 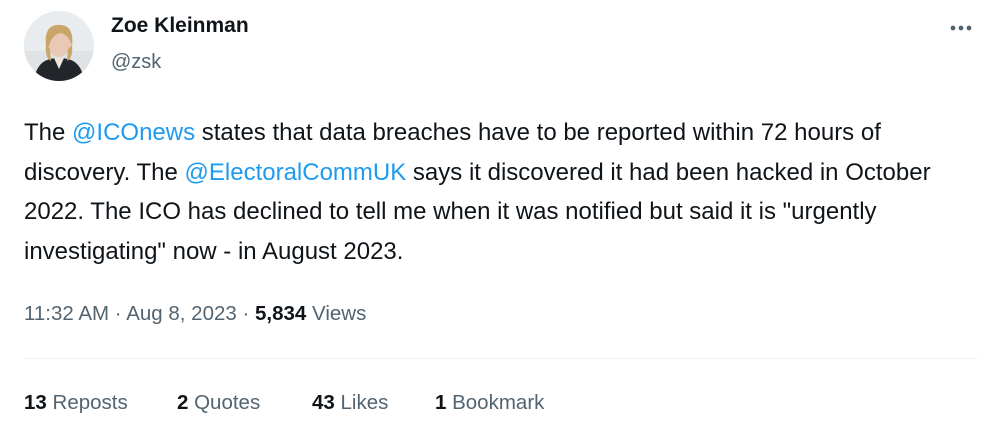 I want to click on views-label: Views, so click(x=339, y=313).